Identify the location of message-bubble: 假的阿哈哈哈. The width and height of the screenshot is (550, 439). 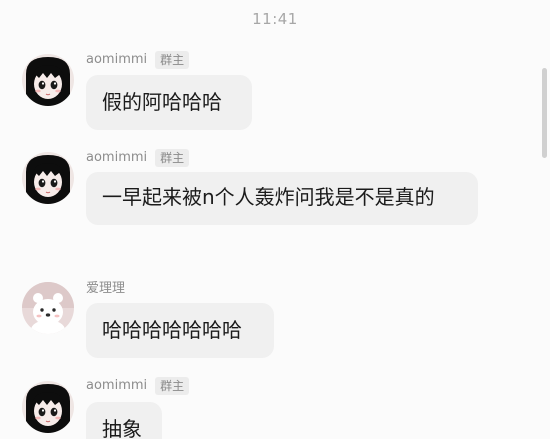
(169, 102).